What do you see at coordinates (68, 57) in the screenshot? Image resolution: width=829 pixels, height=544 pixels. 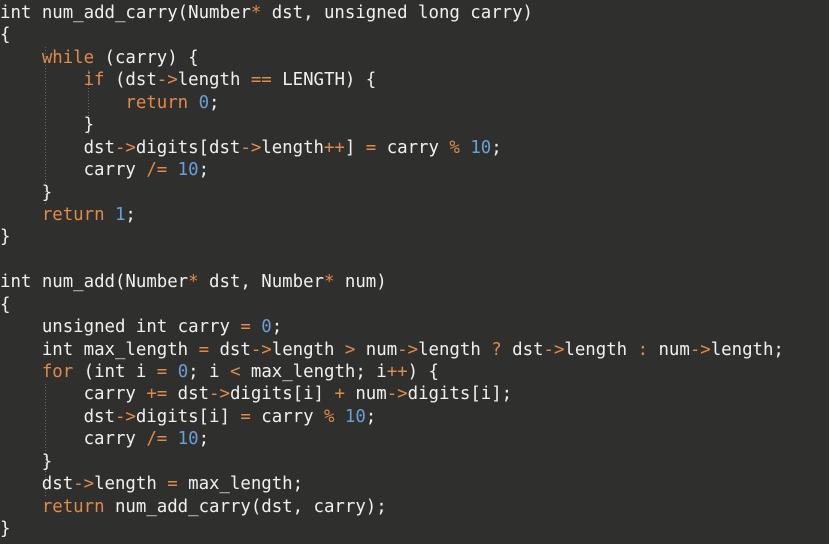 I see `token-keyword: while` at bounding box center [68, 57].